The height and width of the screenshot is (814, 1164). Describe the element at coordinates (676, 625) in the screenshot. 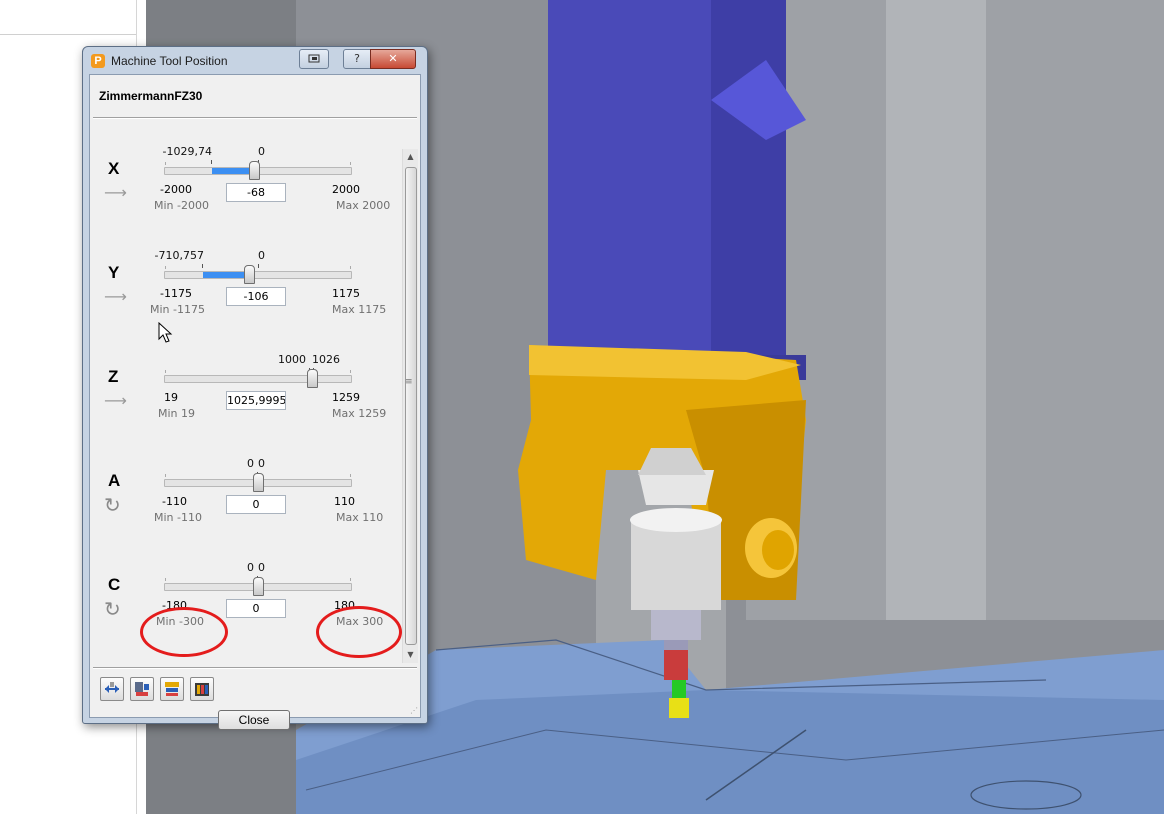

I see `tool-holder` at that location.